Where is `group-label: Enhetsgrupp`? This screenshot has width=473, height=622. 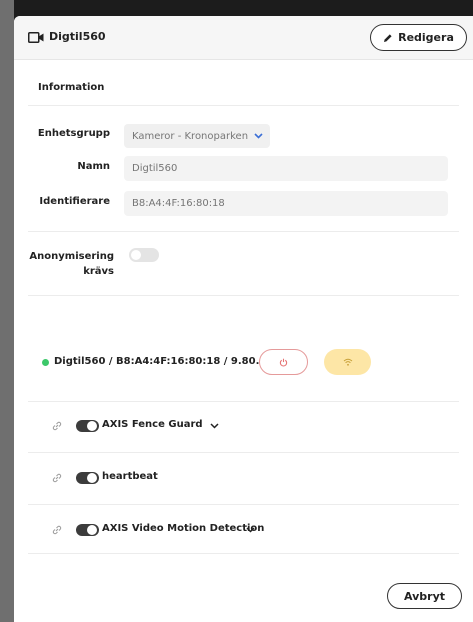 group-label: Enhetsgrupp is located at coordinates (73, 133).